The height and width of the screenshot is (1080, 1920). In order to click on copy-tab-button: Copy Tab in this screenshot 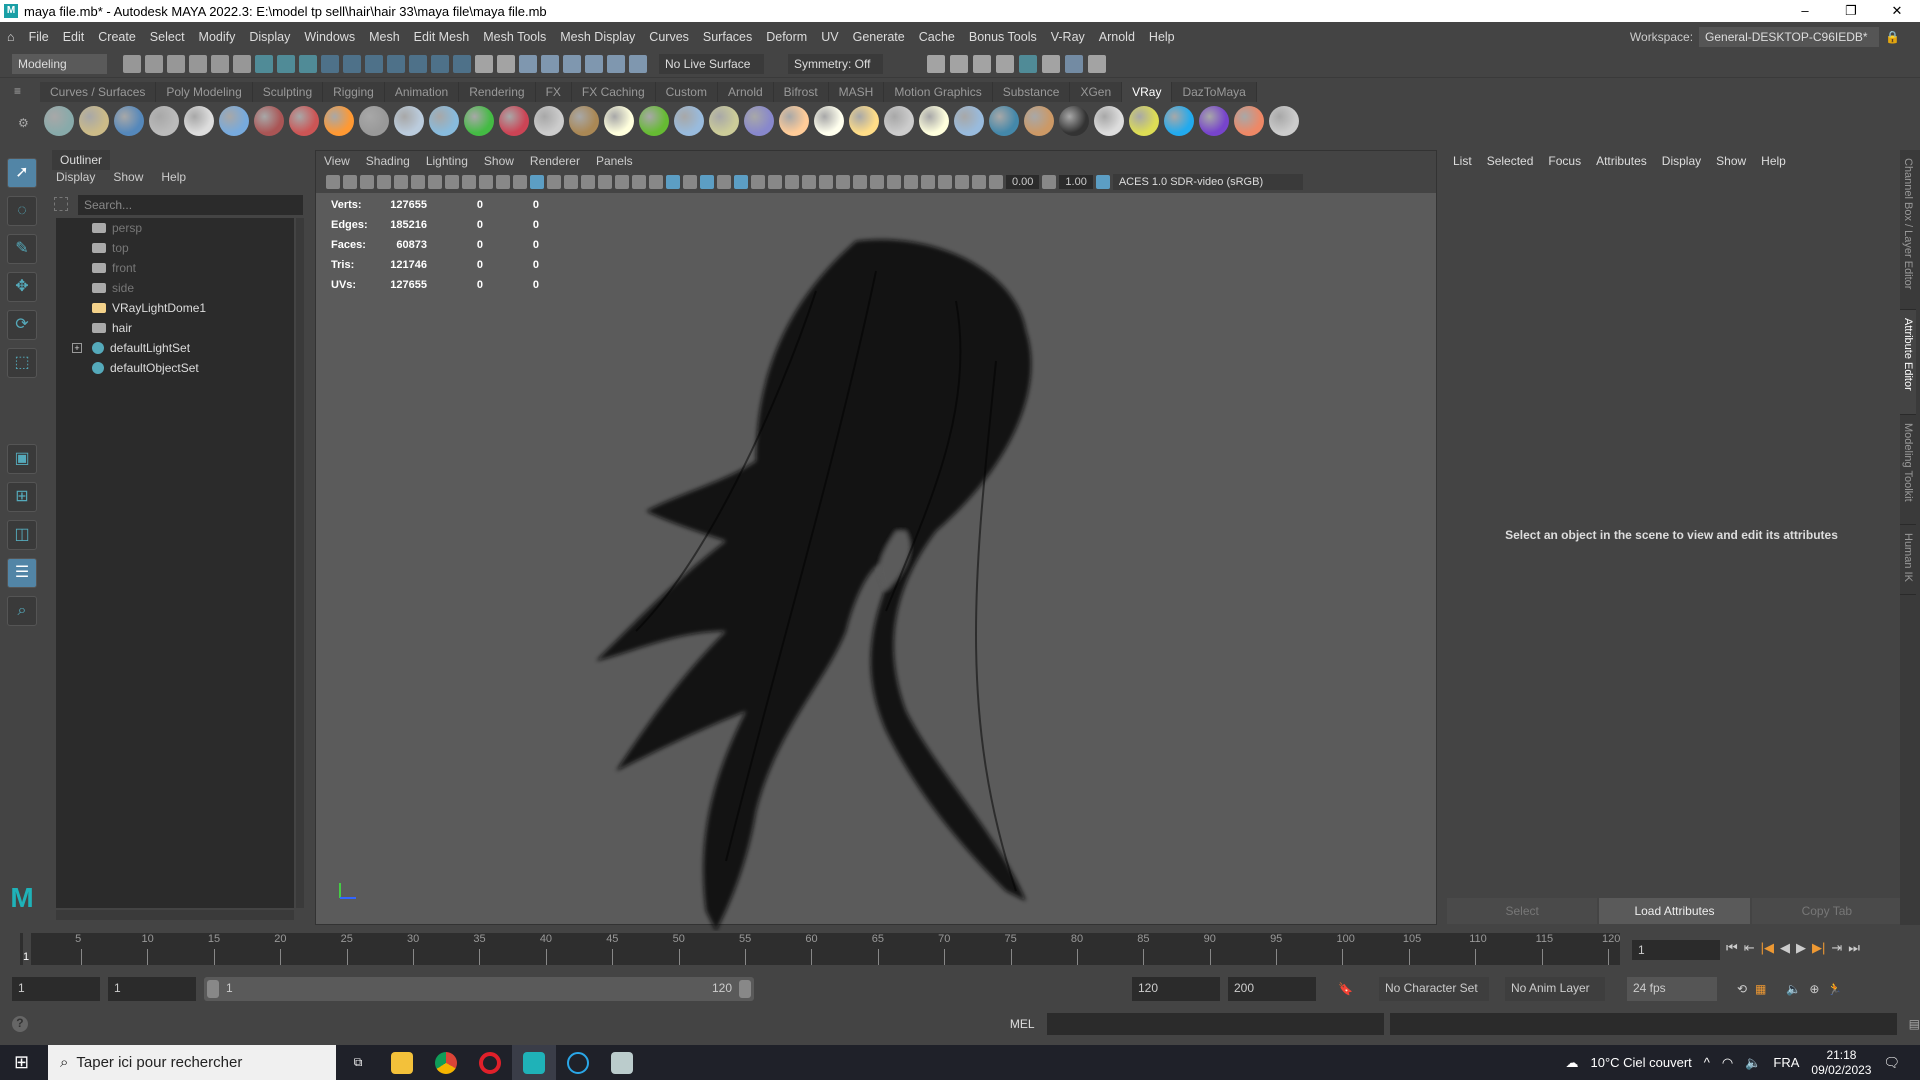, I will do `click(1826, 911)`.